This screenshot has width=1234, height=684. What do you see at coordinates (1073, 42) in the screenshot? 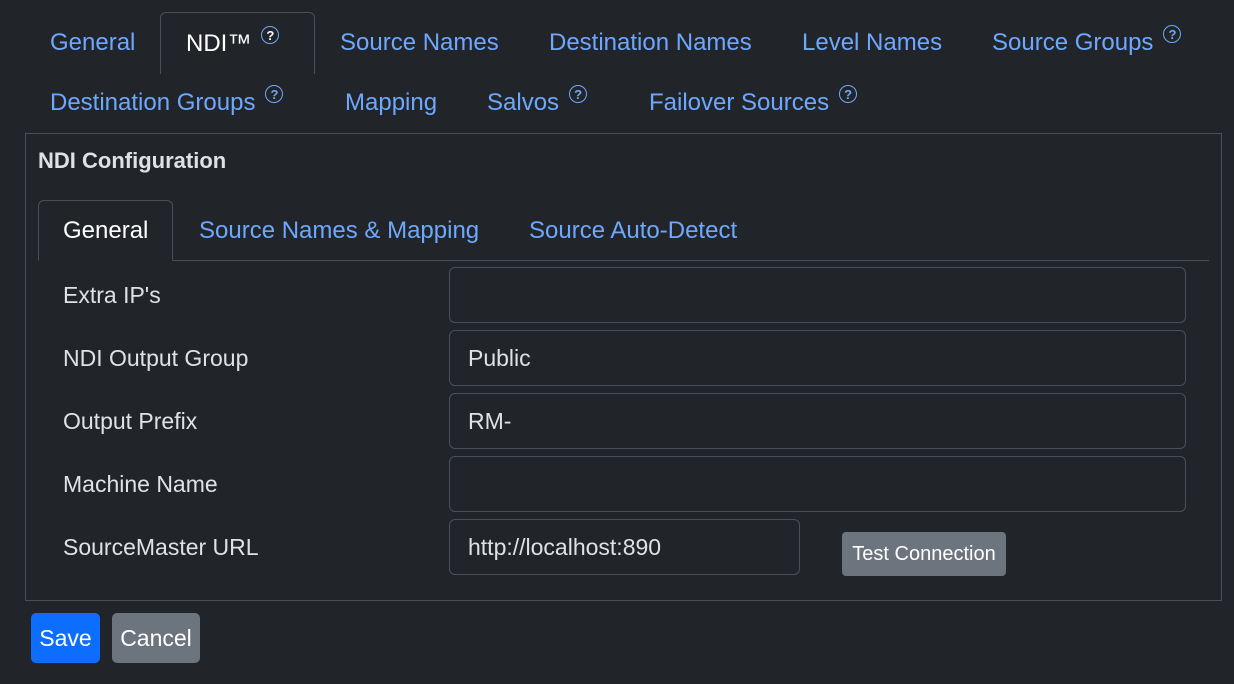
I see `tab-label: Source Groups` at bounding box center [1073, 42].